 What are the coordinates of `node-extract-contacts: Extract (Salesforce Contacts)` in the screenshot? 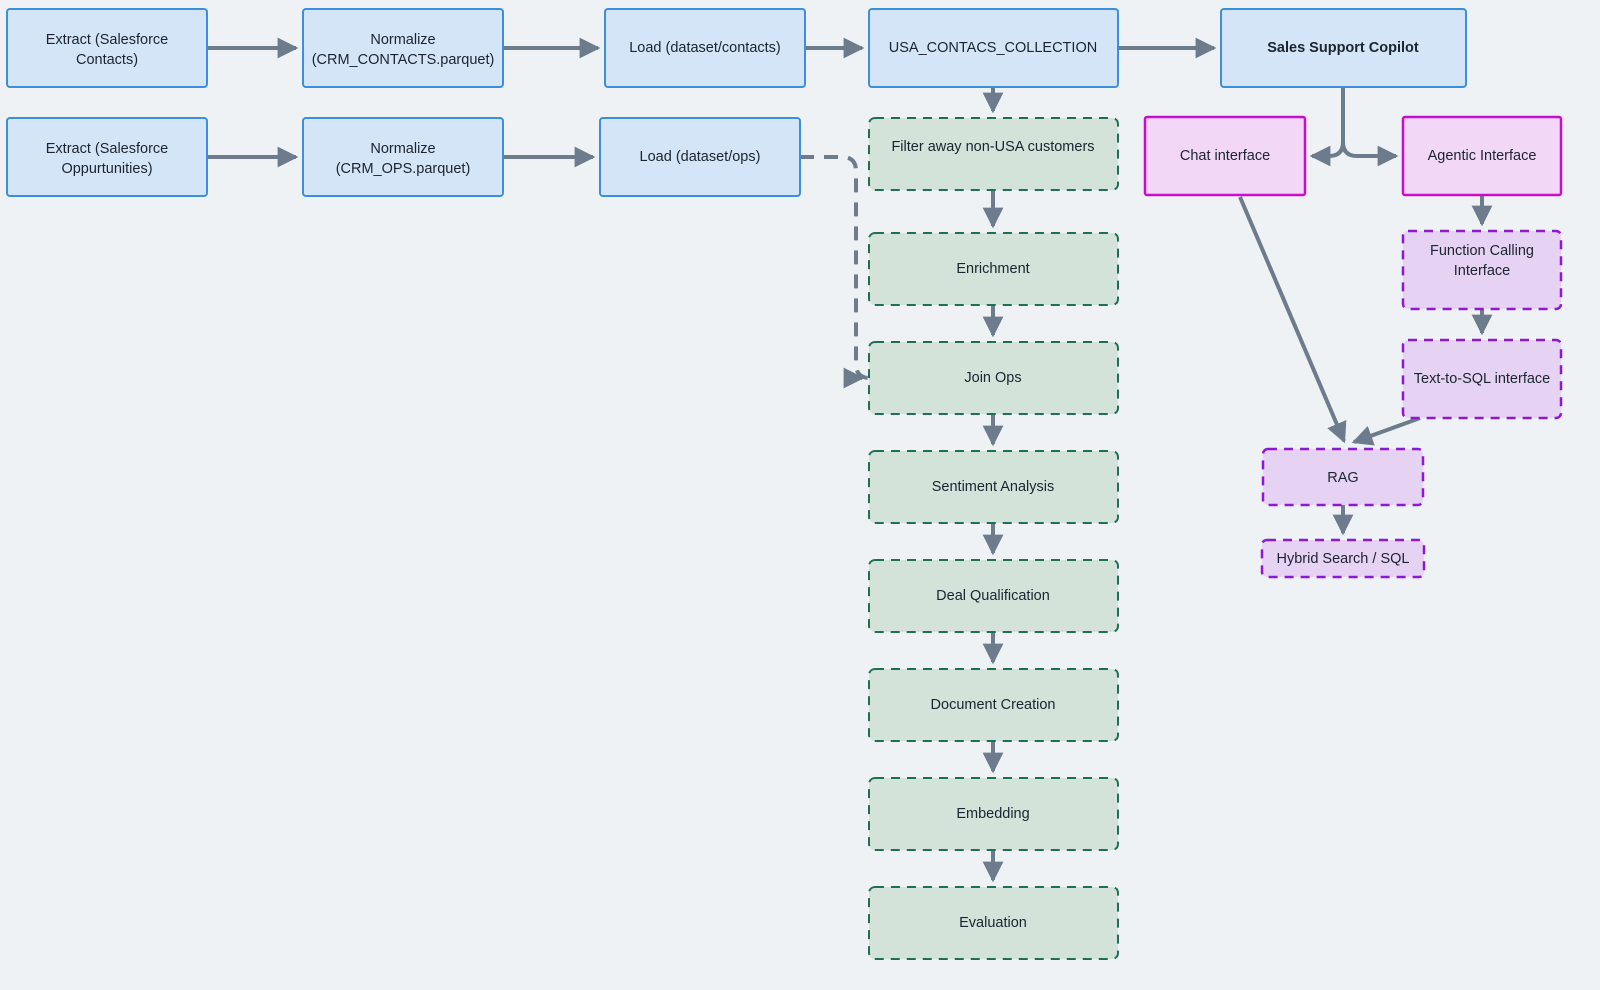 It's located at (107, 48).